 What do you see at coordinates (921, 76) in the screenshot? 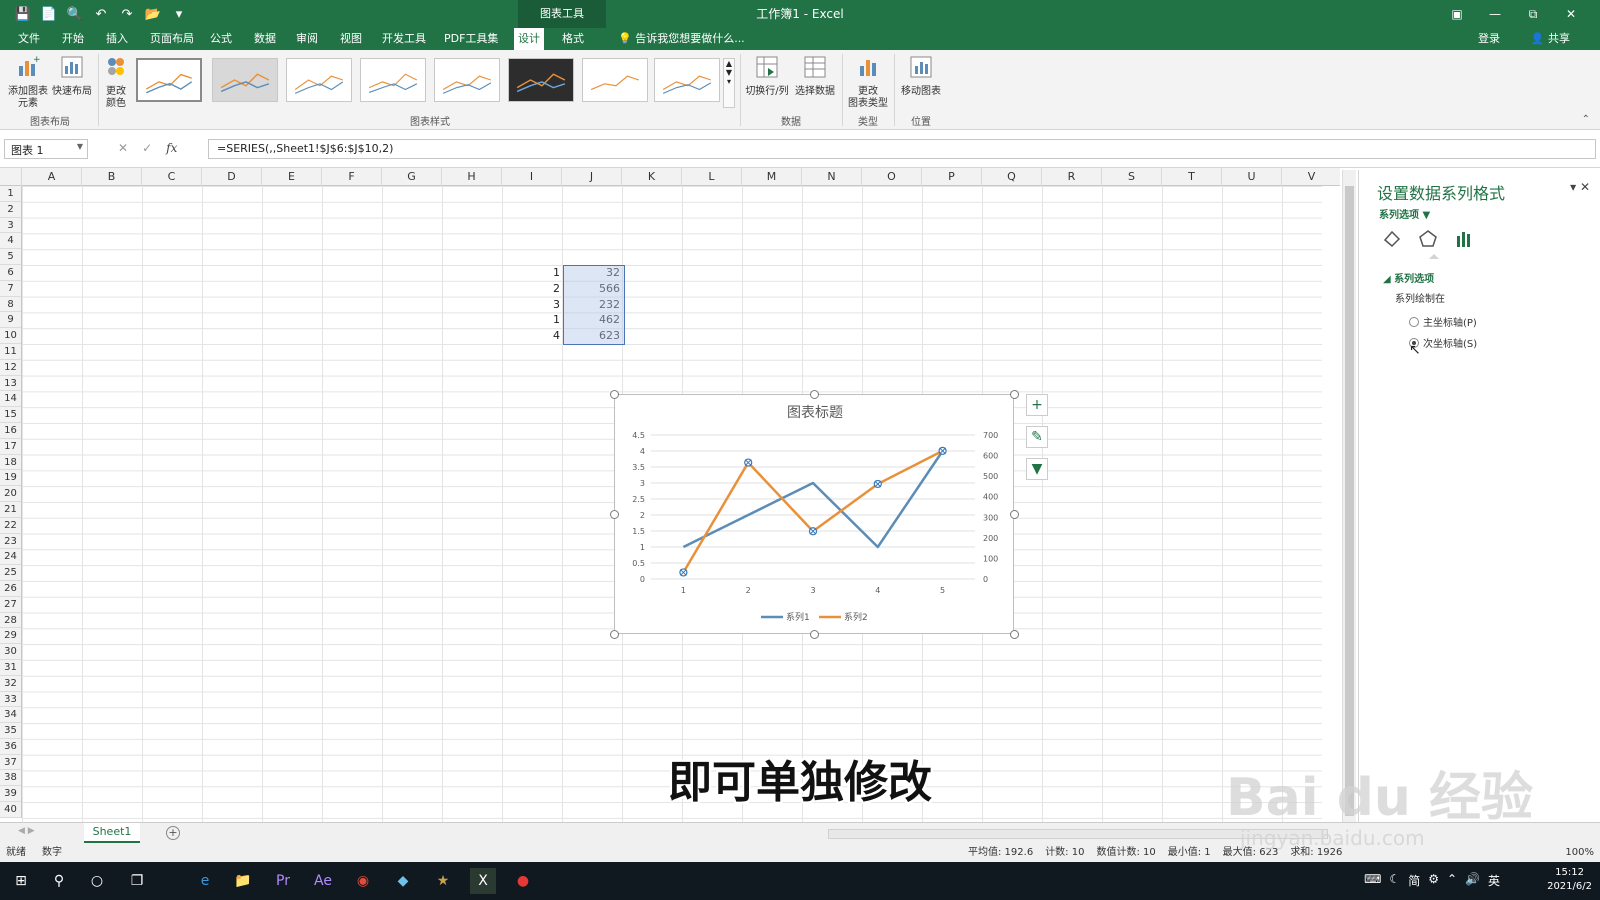
I see `move-chart-button: 移动图表` at bounding box center [921, 76].